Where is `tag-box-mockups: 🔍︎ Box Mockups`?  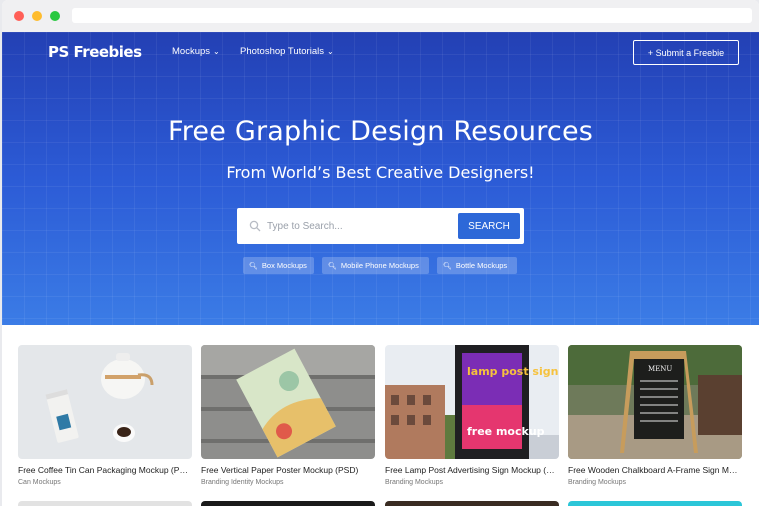
tag-box-mockups: 🔍︎ Box Mockups is located at coordinates (278, 265).